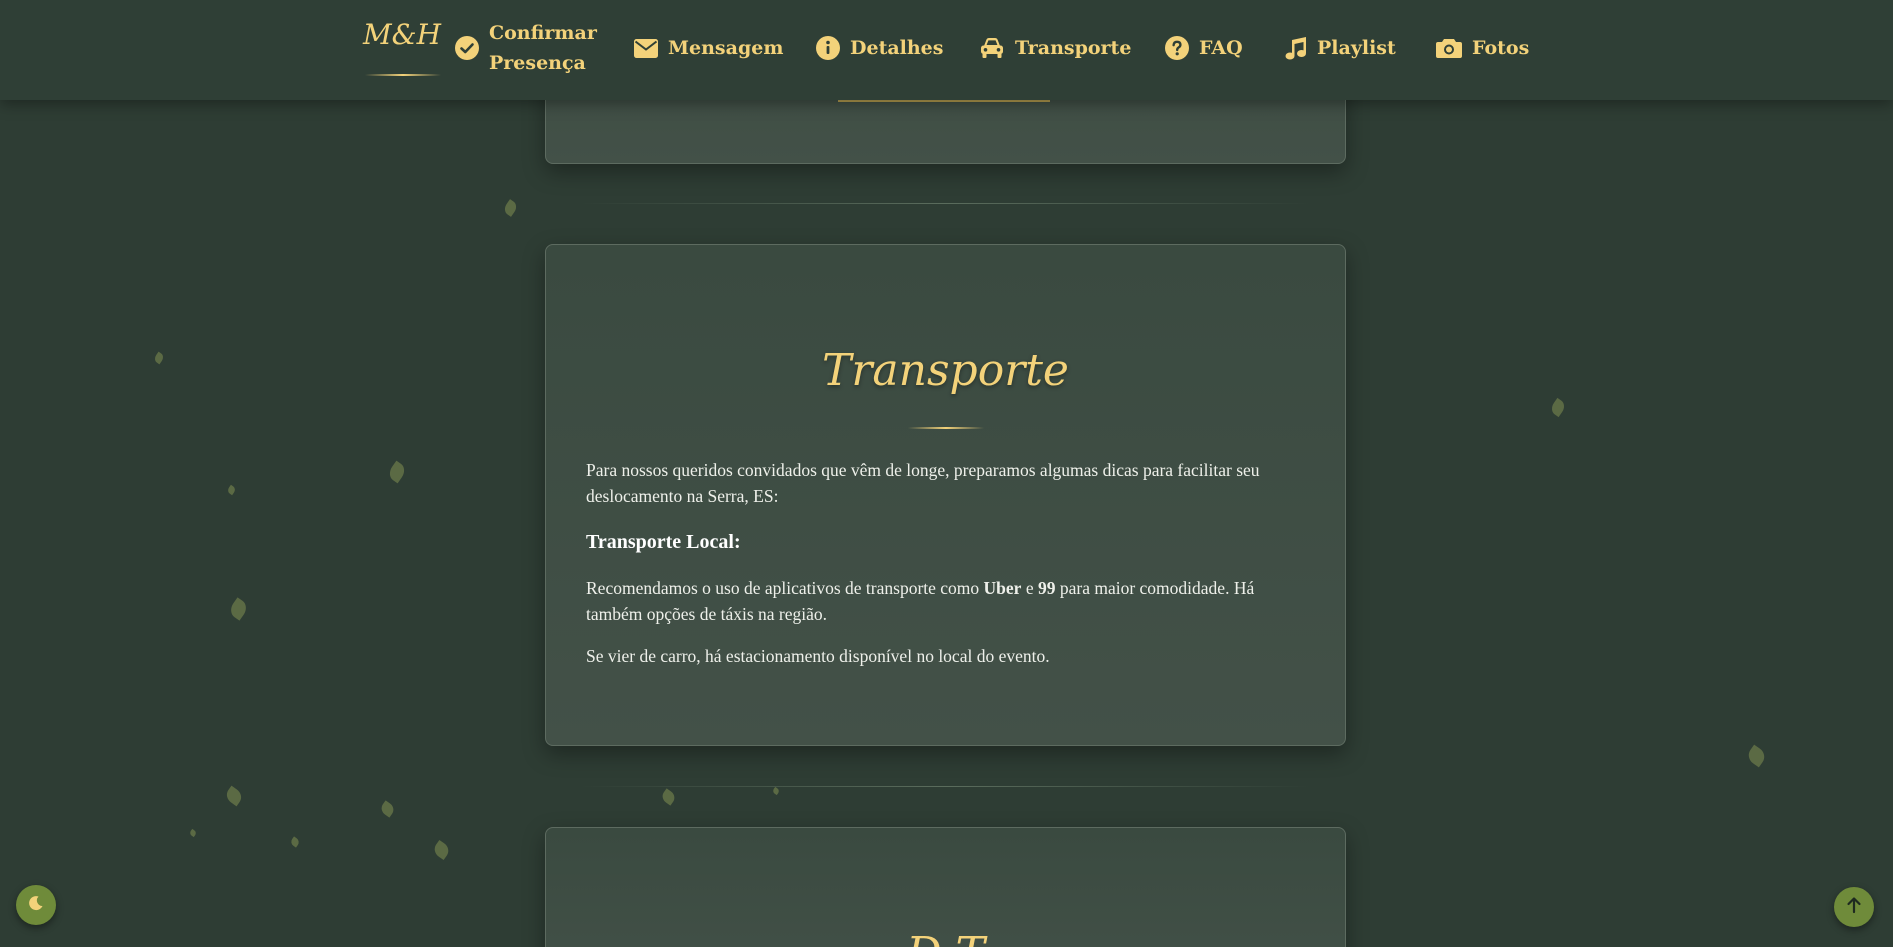 This screenshot has width=1893, height=947. Describe the element at coordinates (646, 48) in the screenshot. I see `envelope-icon` at that location.